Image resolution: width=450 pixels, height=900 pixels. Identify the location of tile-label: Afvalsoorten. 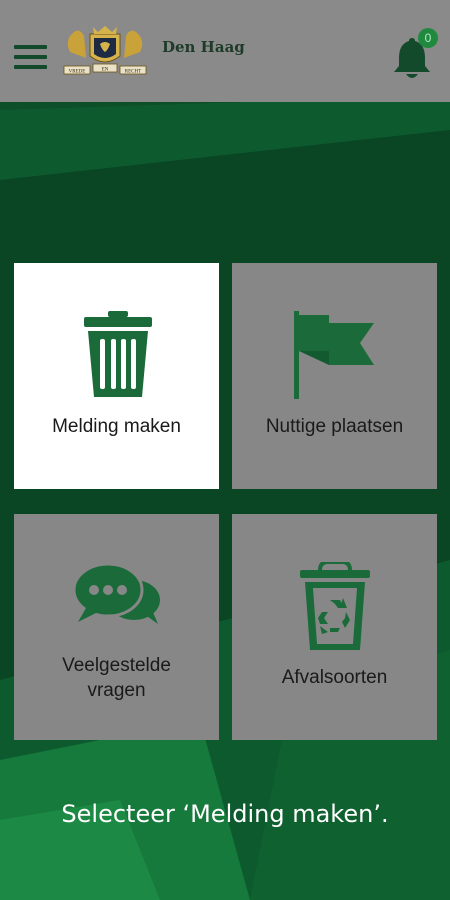
(334, 677).